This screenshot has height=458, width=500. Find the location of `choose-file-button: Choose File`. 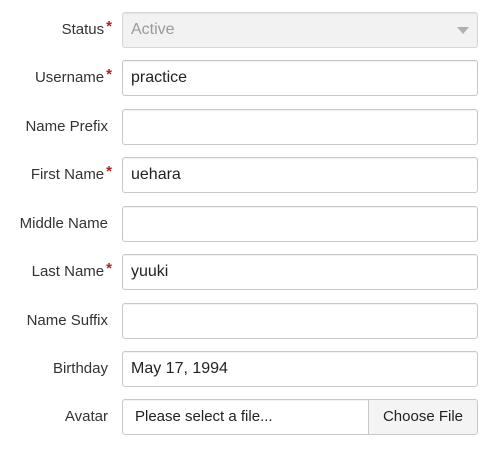

choose-file-button: Choose File is located at coordinates (422, 417).